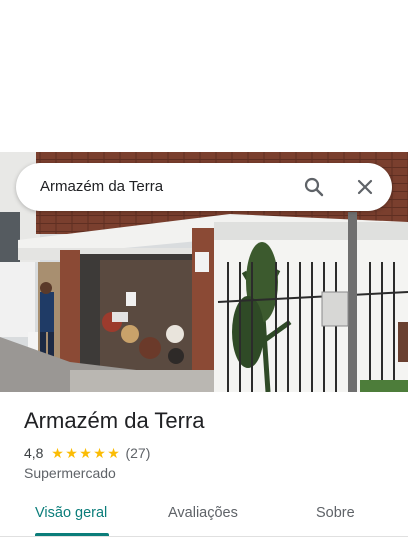 This screenshot has width=408, height=544. Describe the element at coordinates (71, 513) in the screenshot. I see `tab-overview: Visão geral` at that location.